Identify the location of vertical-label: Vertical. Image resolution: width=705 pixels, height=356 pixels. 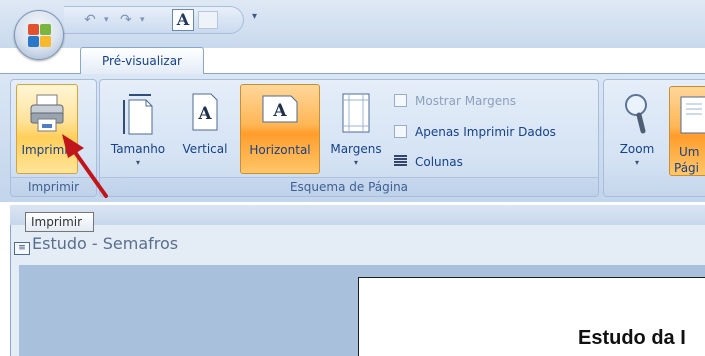
(205, 149).